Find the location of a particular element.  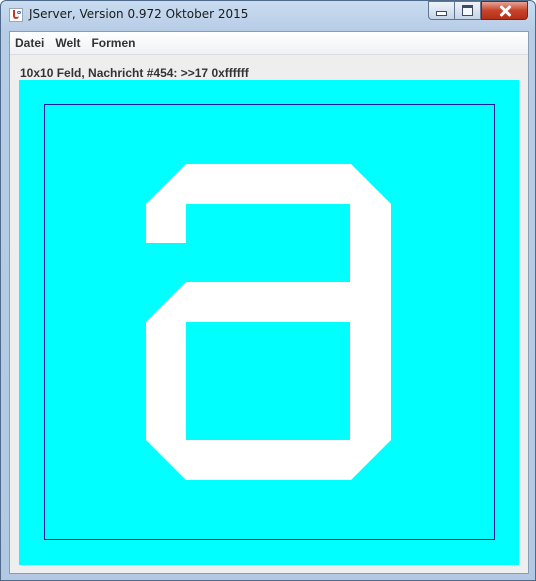

close-icon is located at coordinates (505, 11).